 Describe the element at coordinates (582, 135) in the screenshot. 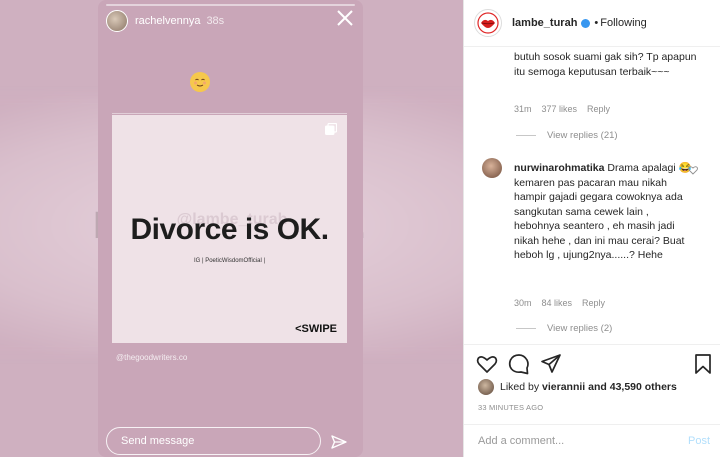

I see `view-replies-label: View replies (21)` at that location.